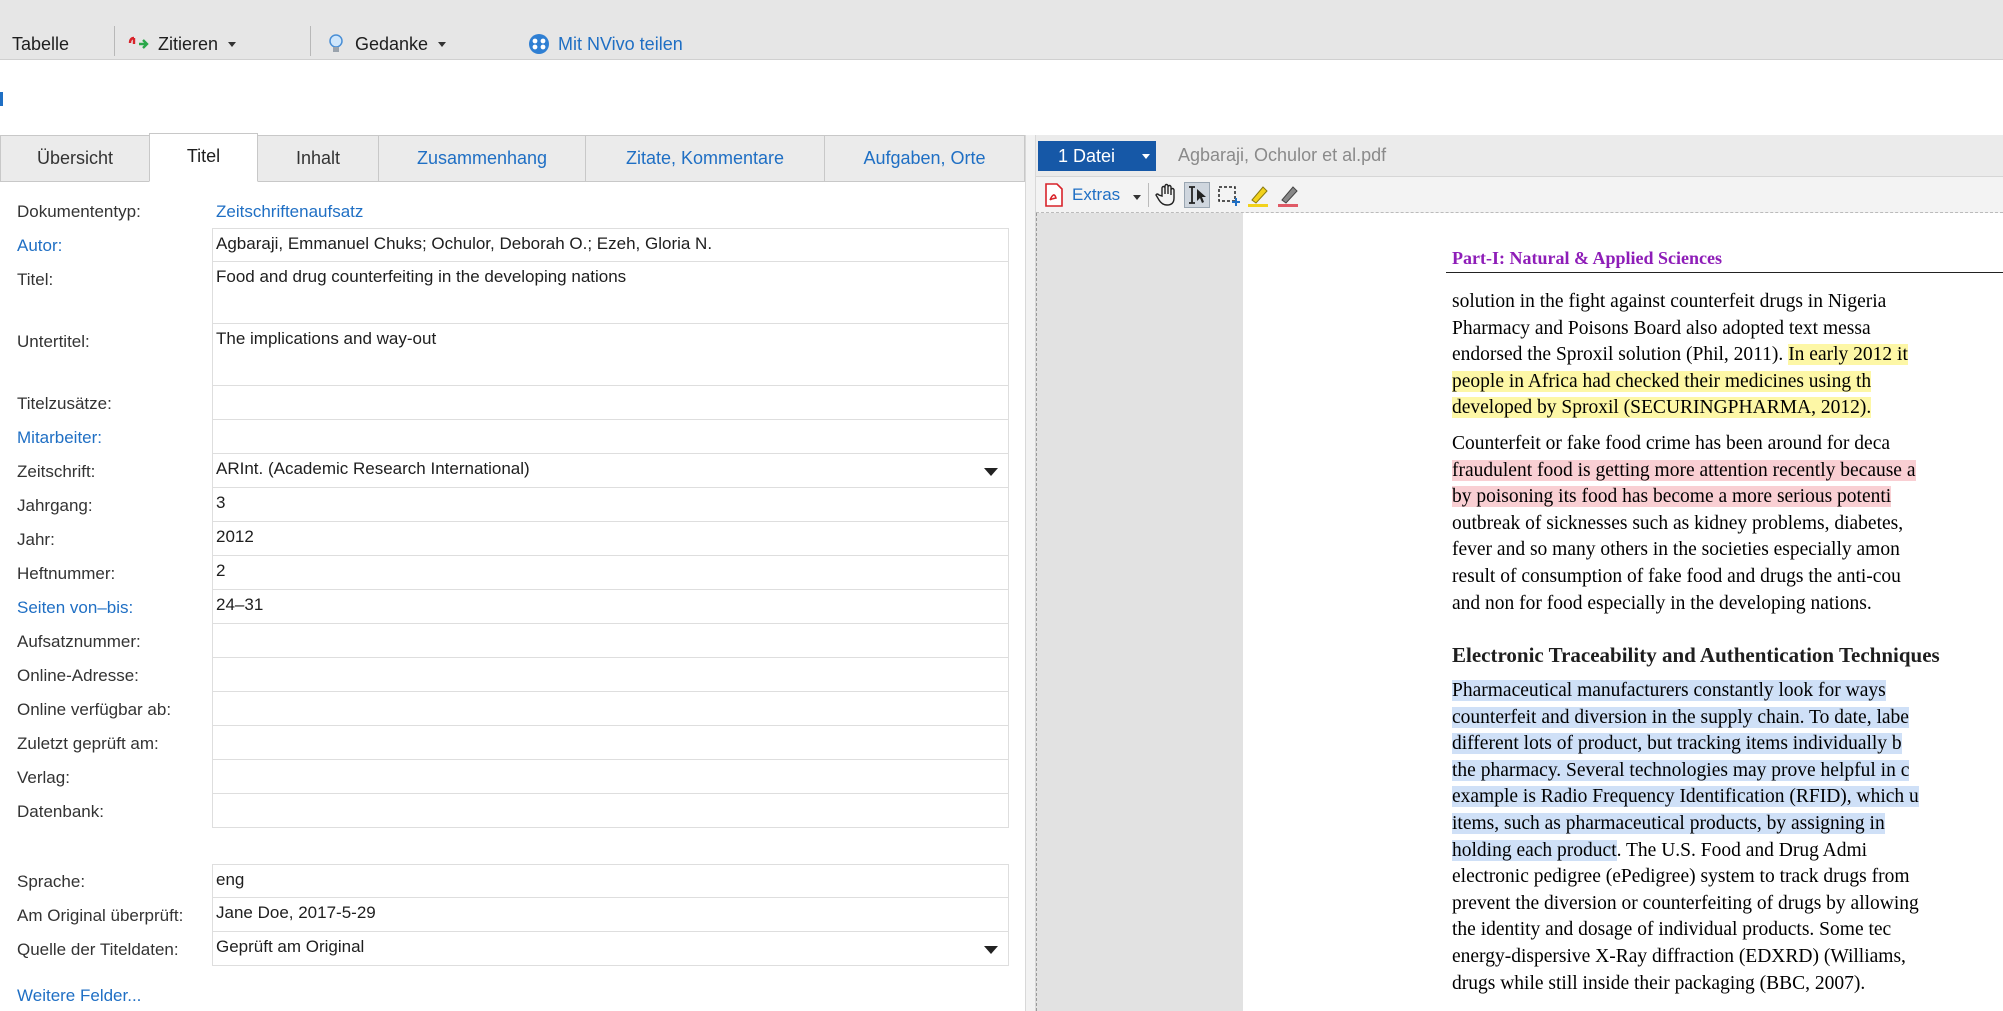  I want to click on gedanke-button: Gedanke, so click(386, 44).